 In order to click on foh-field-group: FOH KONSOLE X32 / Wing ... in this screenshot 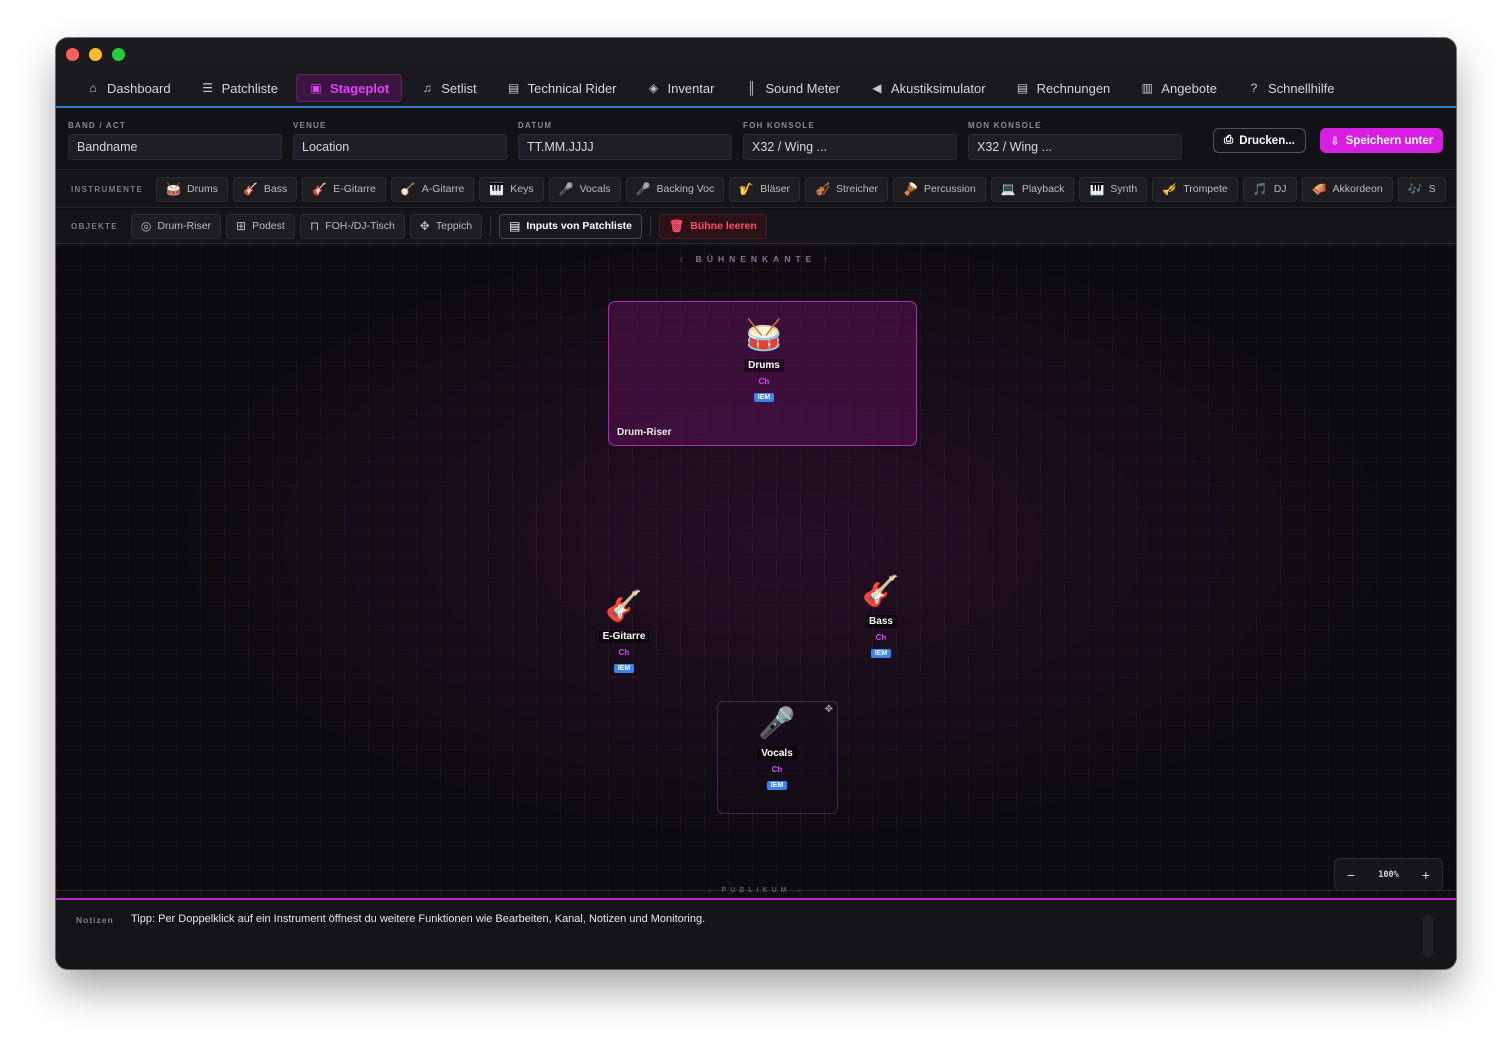, I will do `click(850, 140)`.